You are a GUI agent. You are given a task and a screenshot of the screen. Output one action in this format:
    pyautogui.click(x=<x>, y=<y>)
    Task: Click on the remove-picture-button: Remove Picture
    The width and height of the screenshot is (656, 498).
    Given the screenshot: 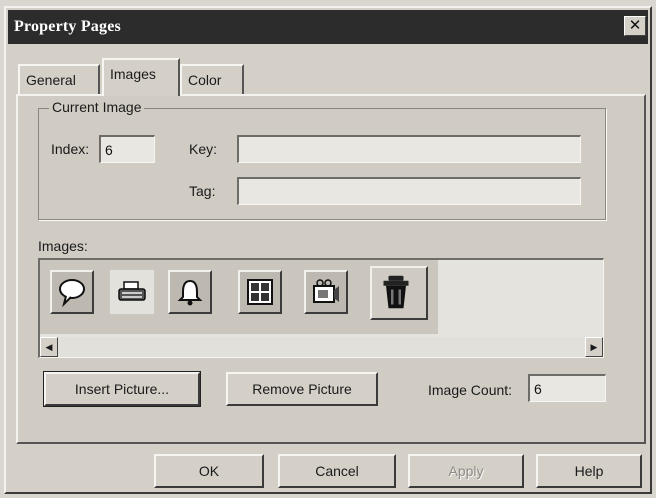 What is the action you would take?
    pyautogui.click(x=302, y=389)
    